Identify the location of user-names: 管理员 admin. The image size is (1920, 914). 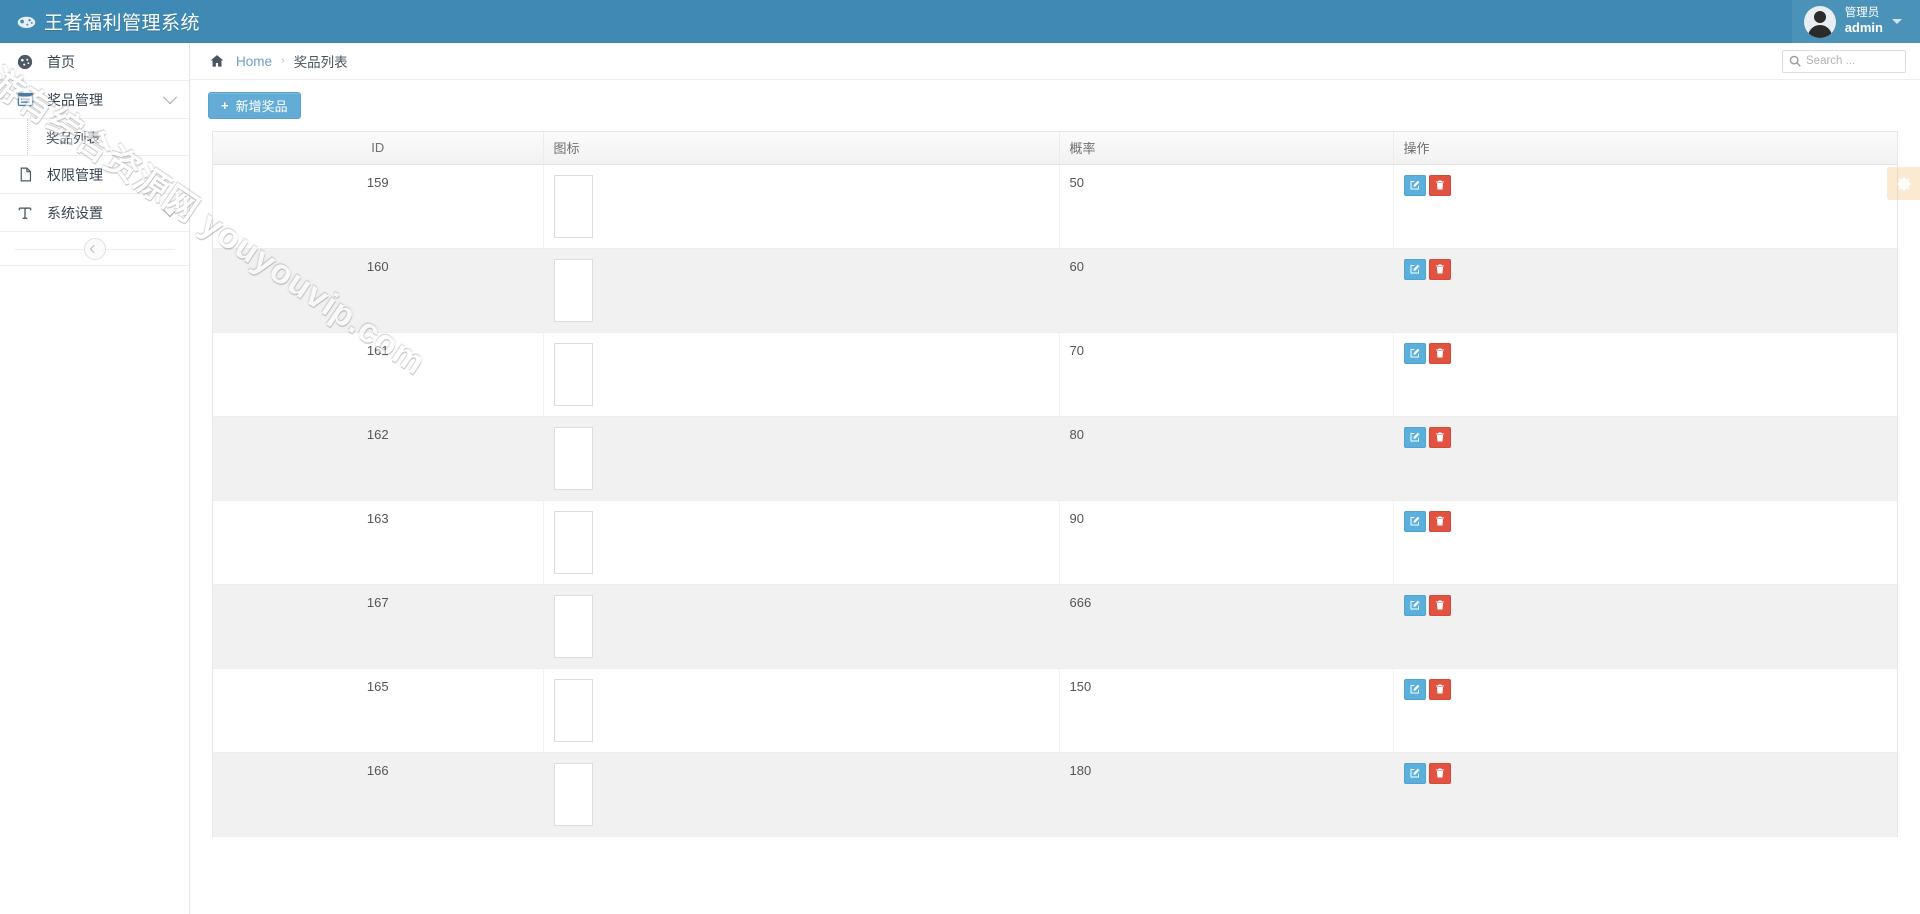
(1864, 21).